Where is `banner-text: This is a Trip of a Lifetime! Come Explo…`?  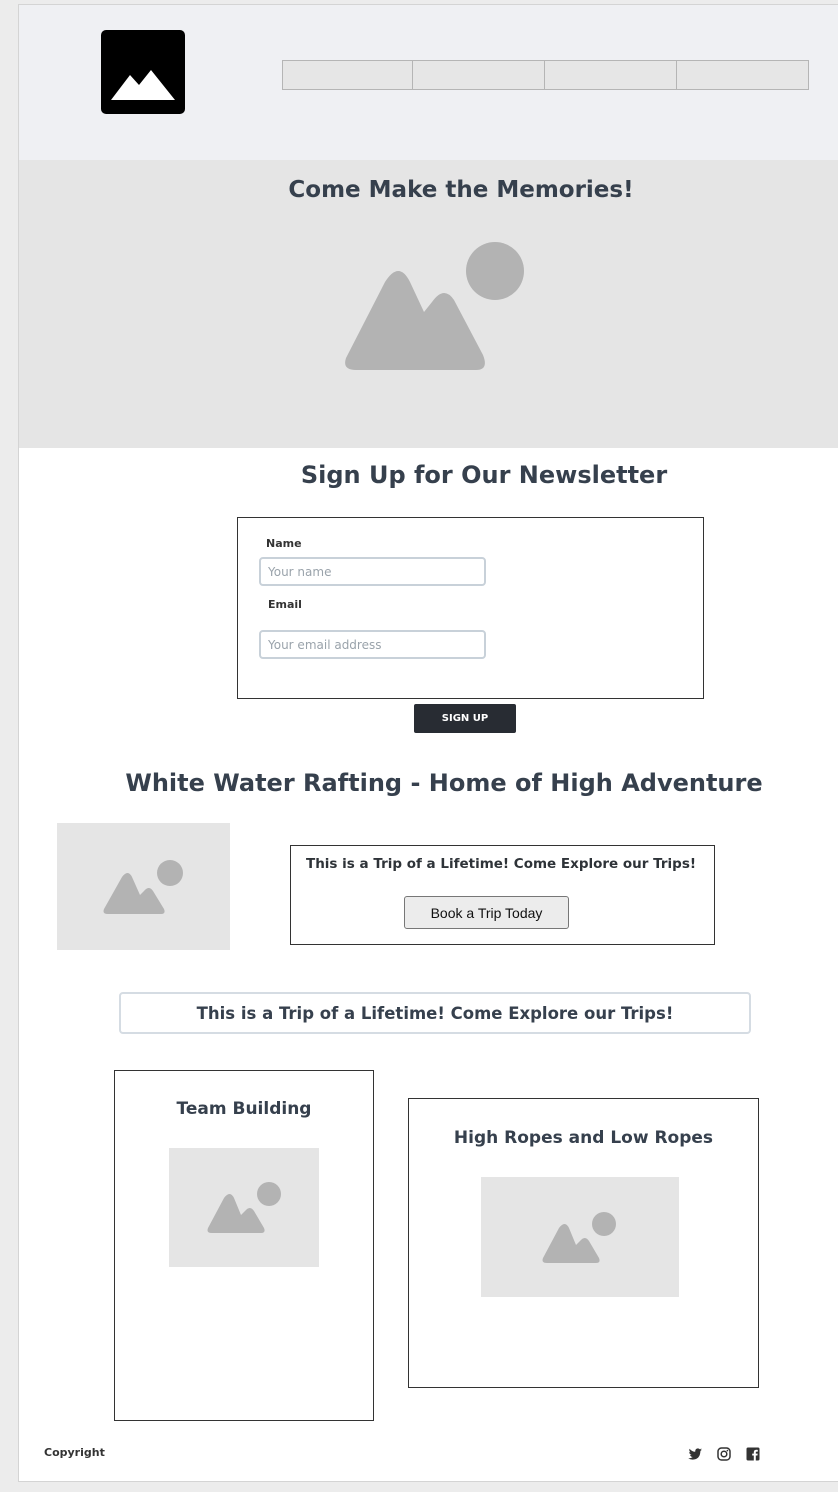 banner-text: This is a Trip of a Lifetime! Come Explo… is located at coordinates (435, 1013).